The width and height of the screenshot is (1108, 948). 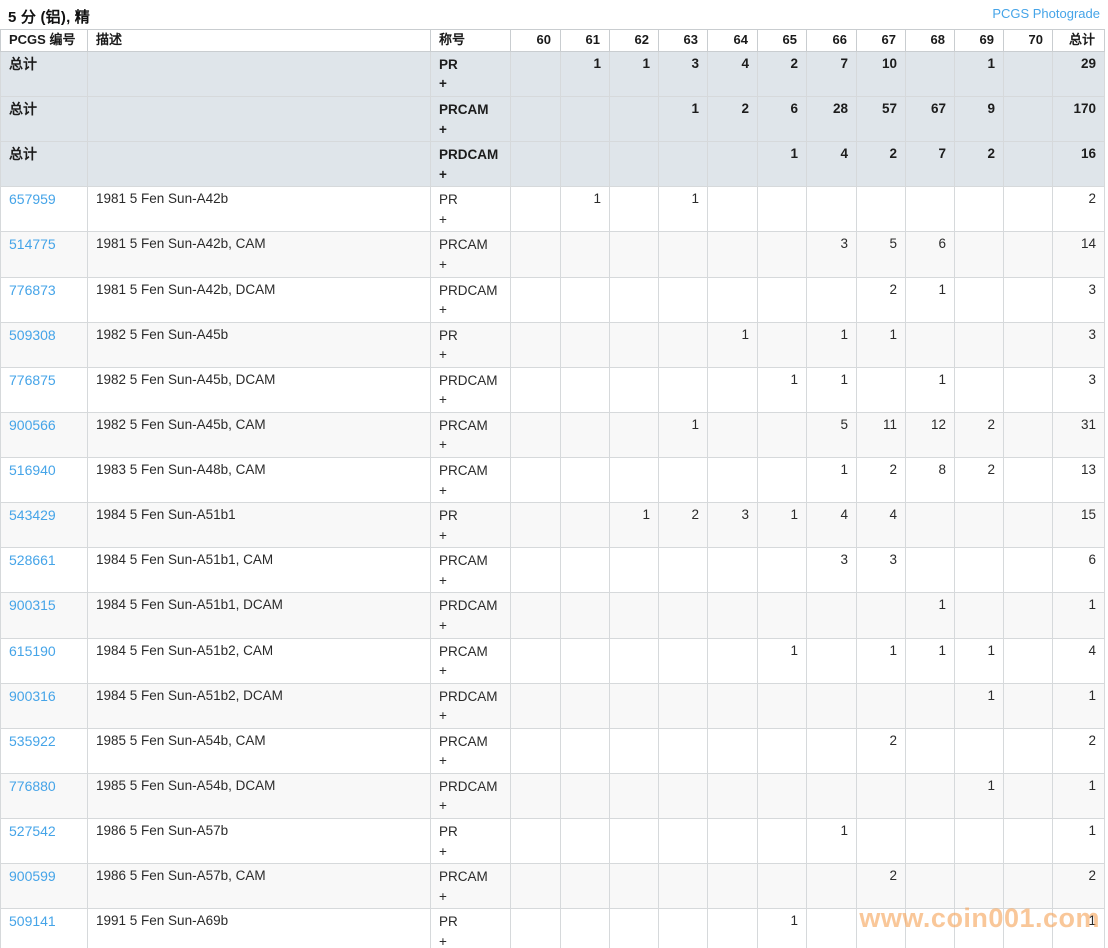 I want to click on grade-67-cell: 1, so click(x=881, y=344).